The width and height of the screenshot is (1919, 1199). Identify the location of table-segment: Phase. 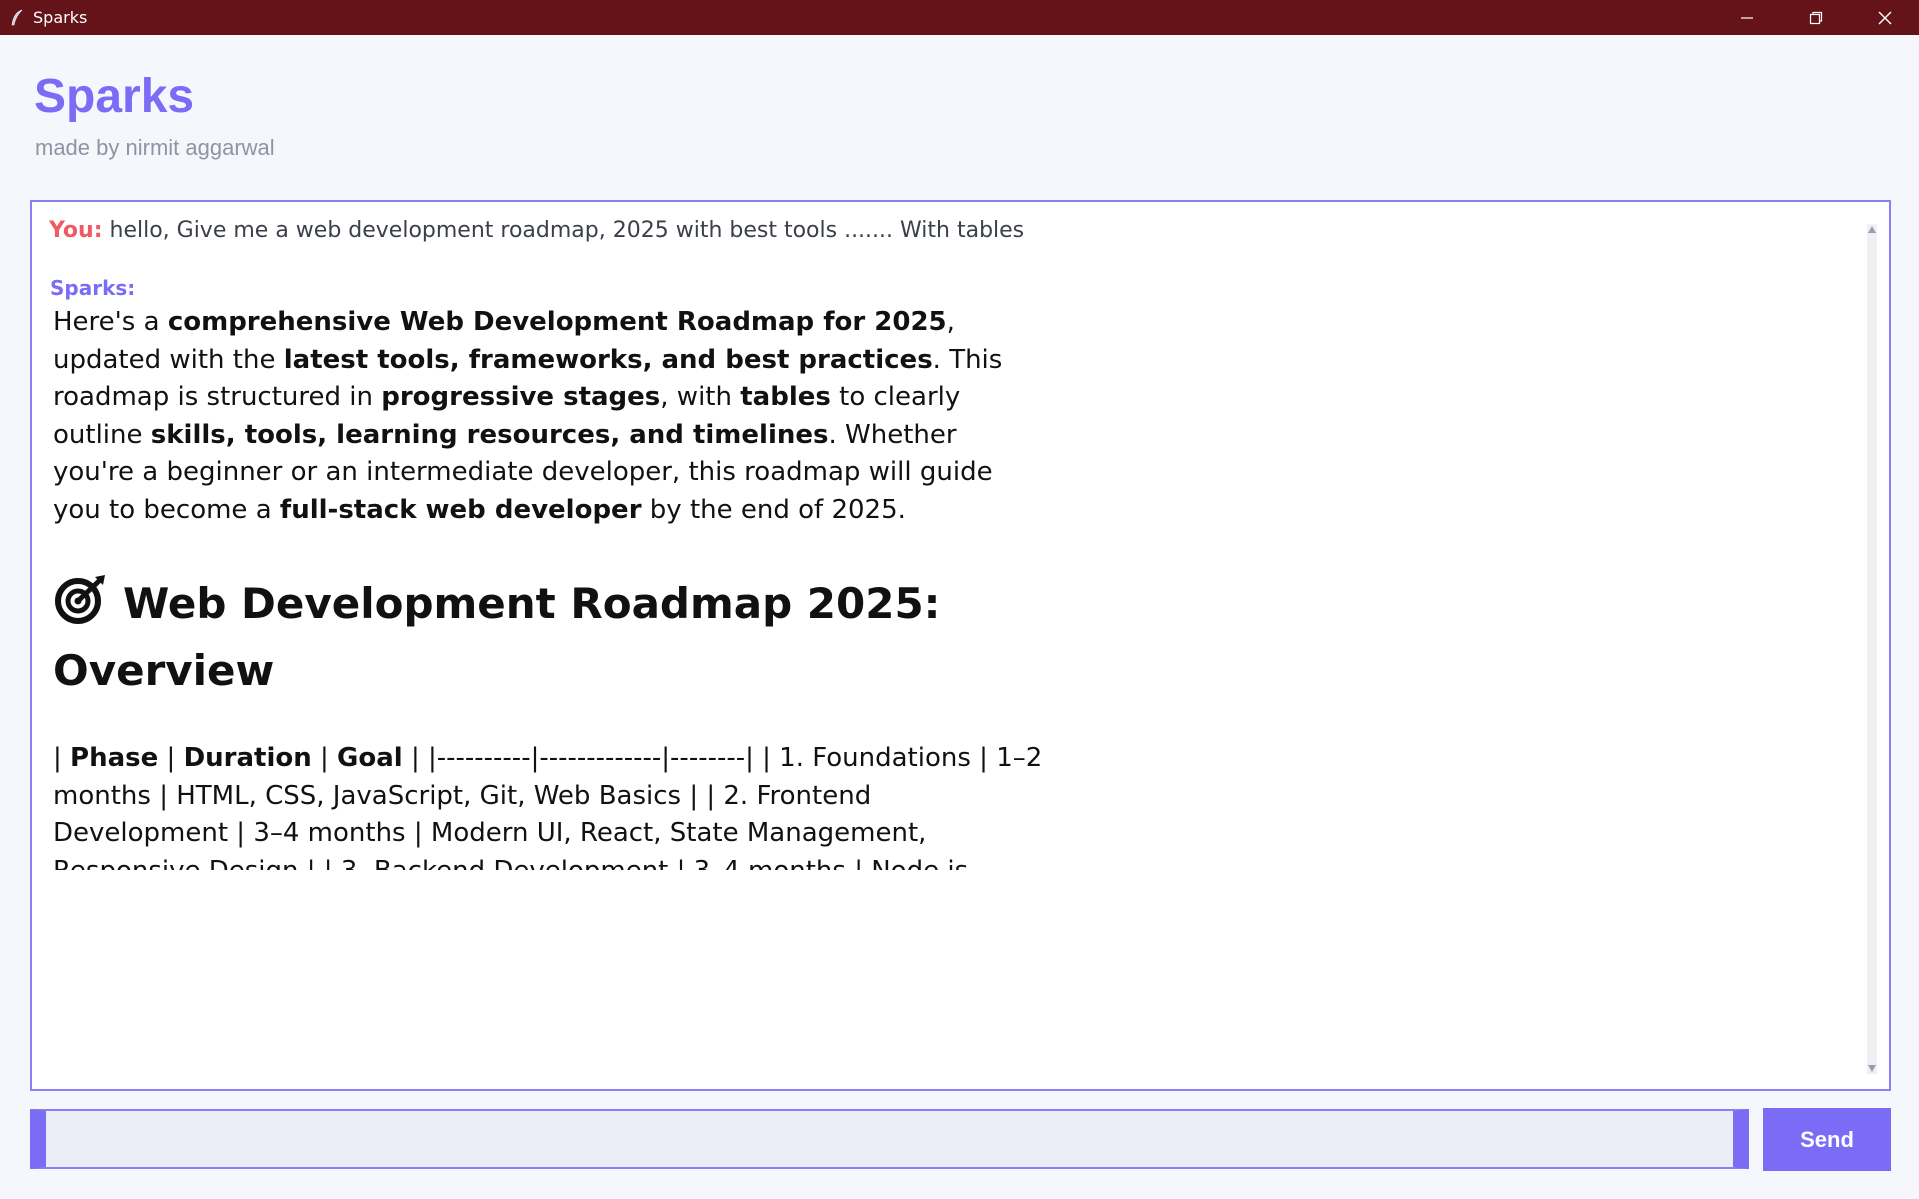
(114, 758).